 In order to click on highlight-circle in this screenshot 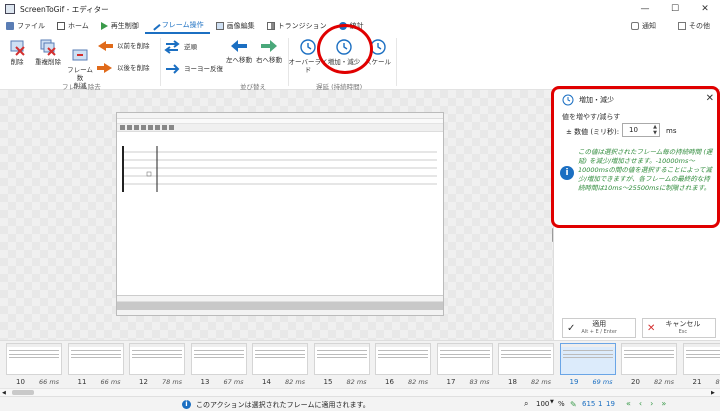, I will do `click(345, 49)`.